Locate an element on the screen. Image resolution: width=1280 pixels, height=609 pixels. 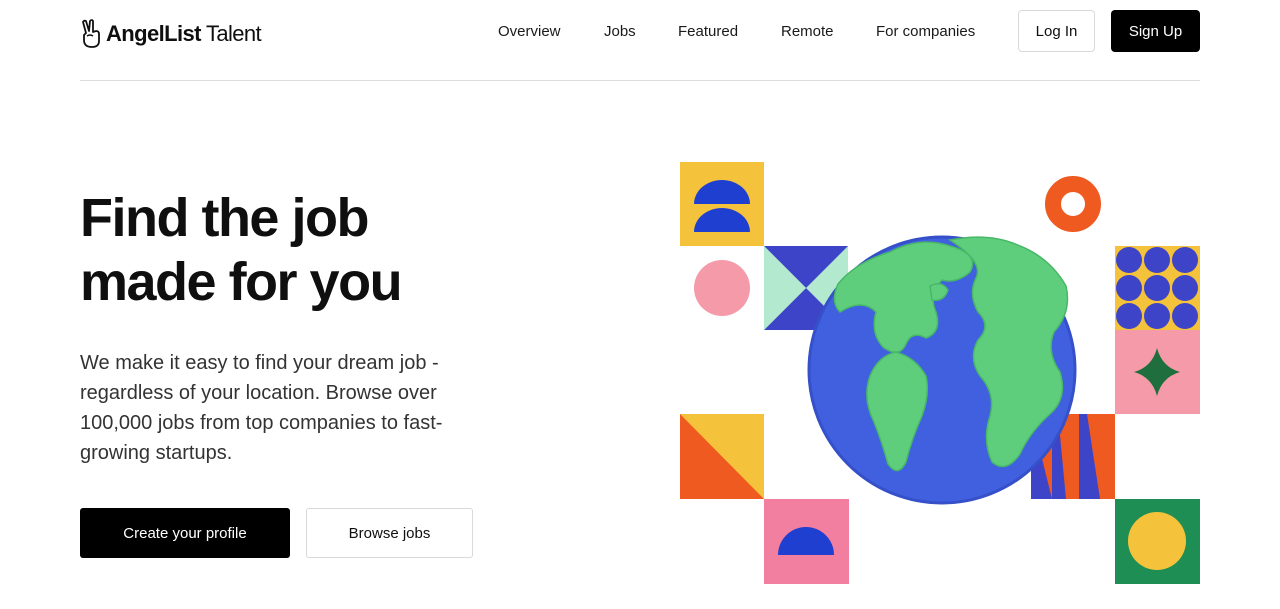
brand-name: AngelList Talent is located at coordinates (184, 33).